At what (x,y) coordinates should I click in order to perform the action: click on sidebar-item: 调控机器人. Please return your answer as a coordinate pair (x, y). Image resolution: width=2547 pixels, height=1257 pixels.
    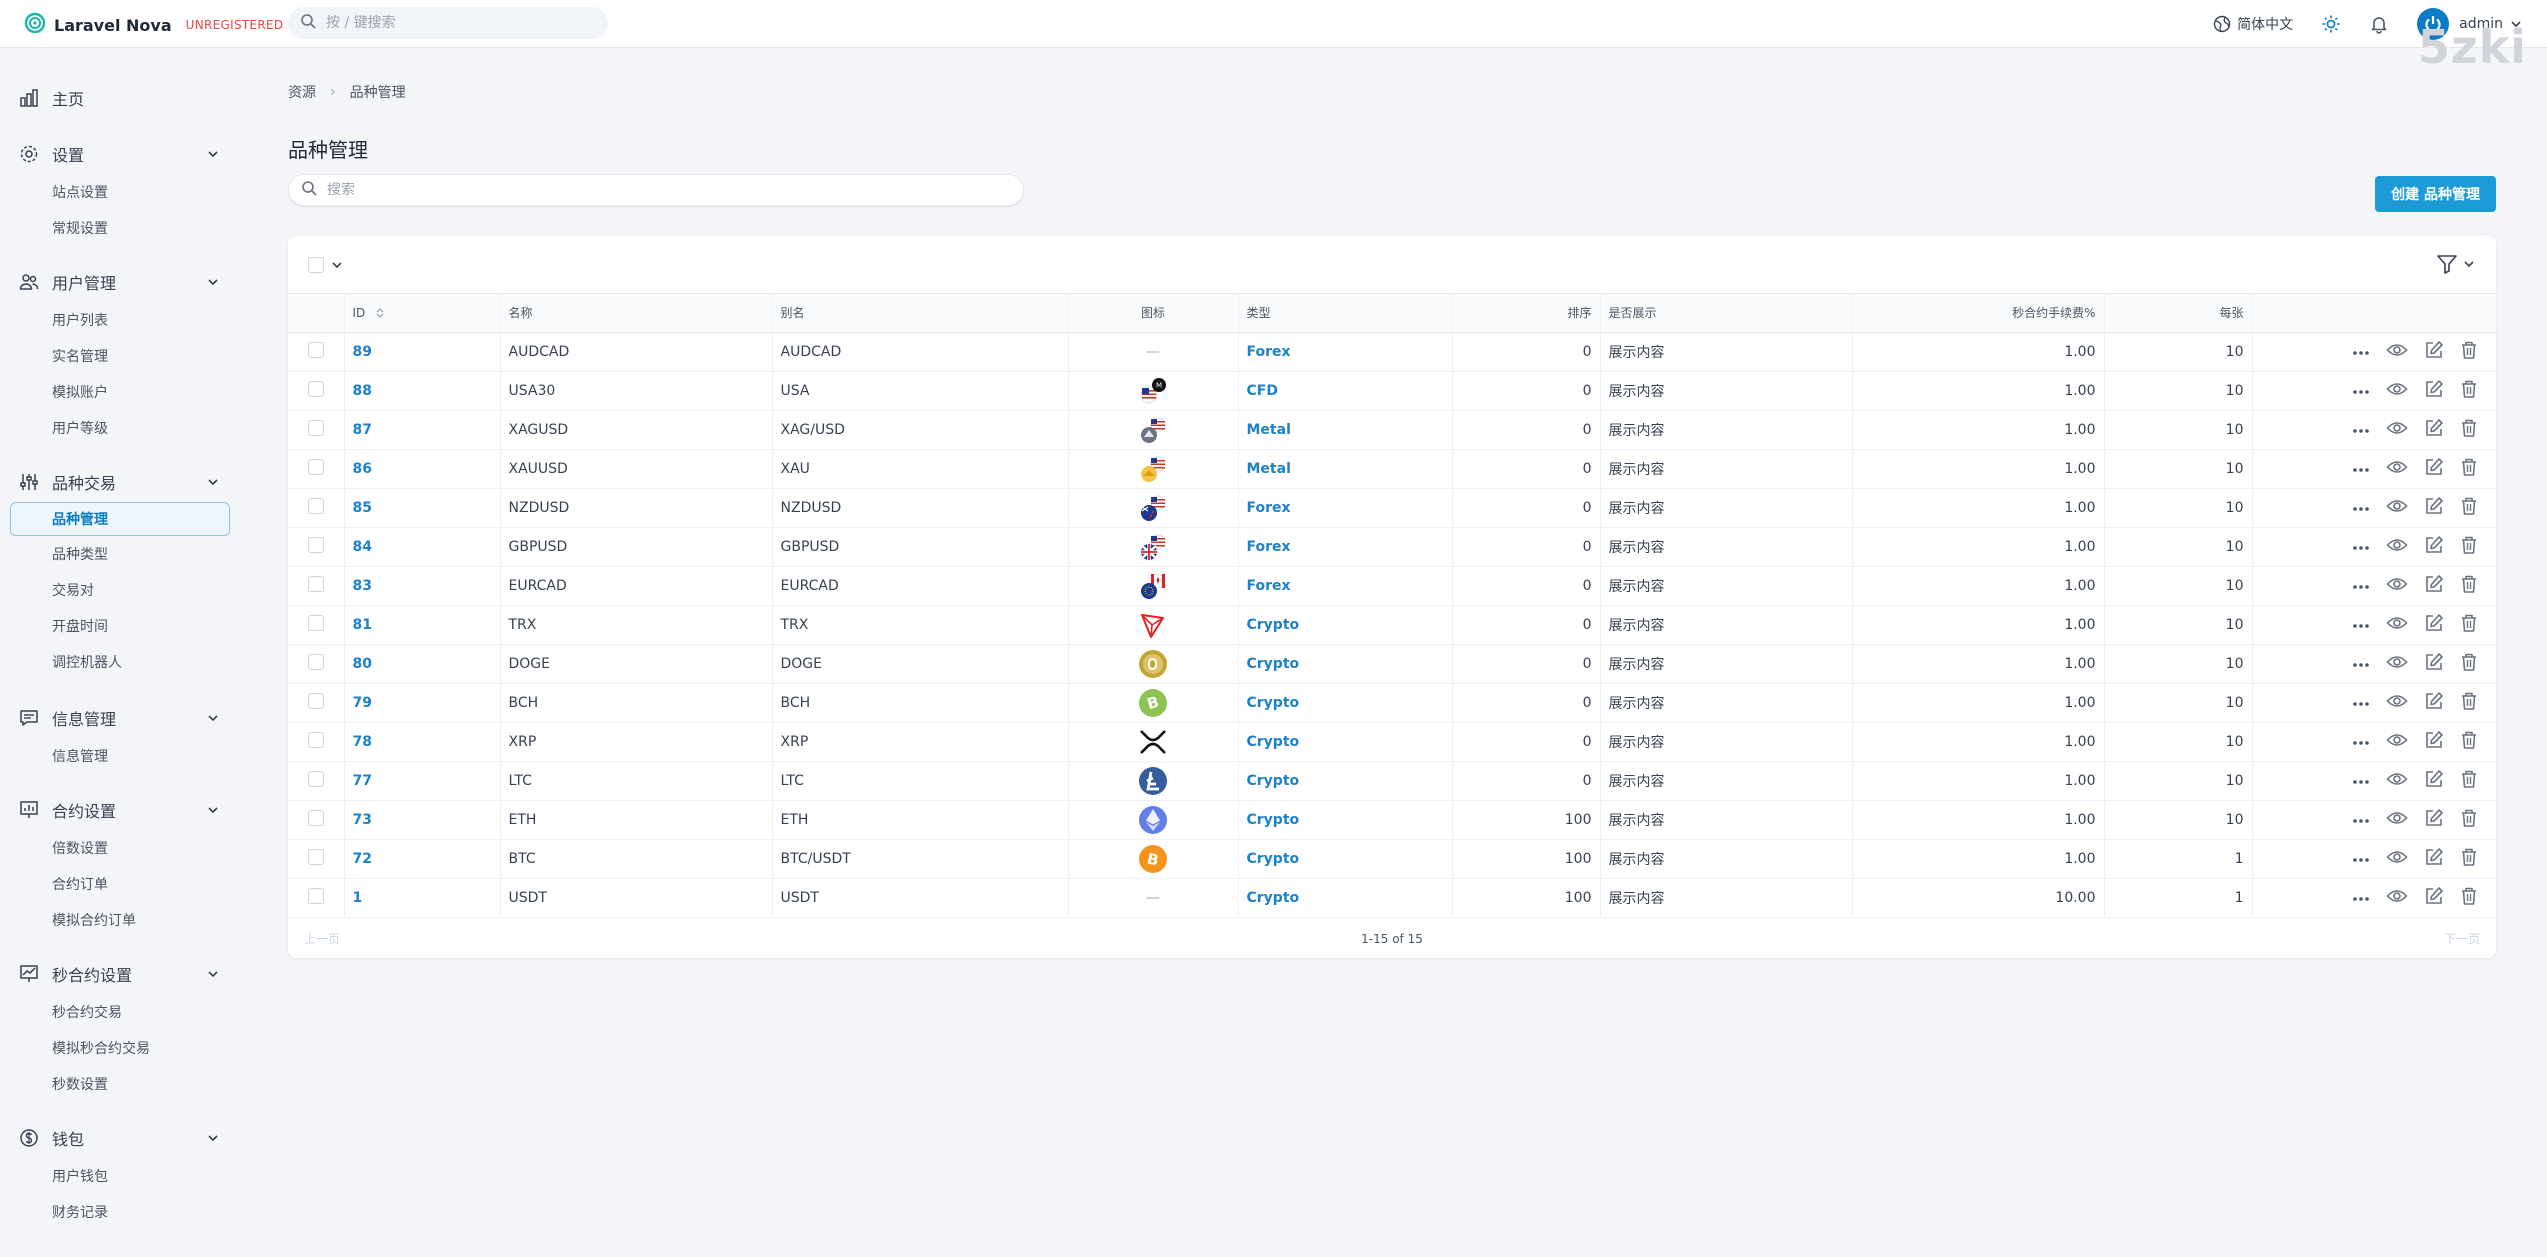
    Looking at the image, I should click on (120, 662).